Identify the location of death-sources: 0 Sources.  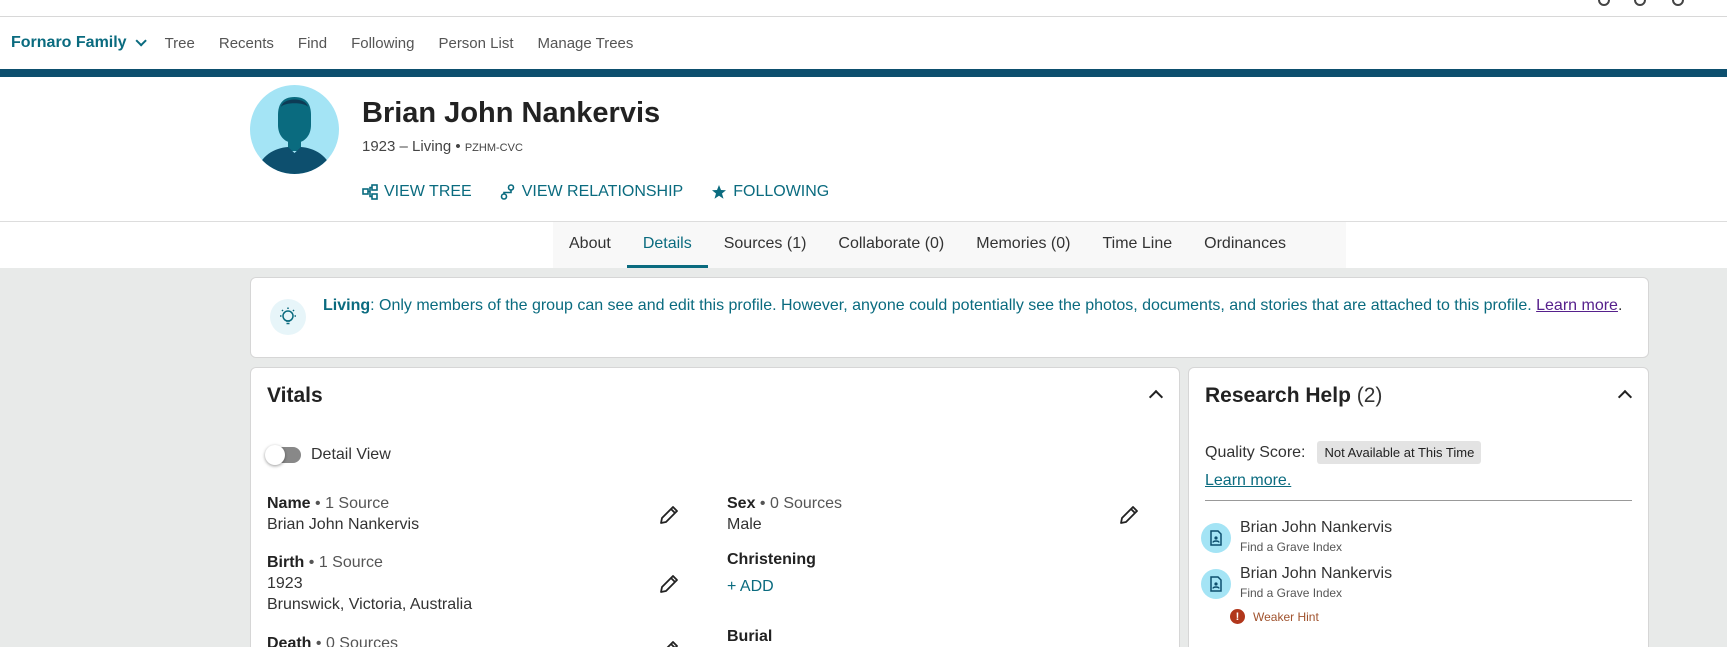
(361, 641).